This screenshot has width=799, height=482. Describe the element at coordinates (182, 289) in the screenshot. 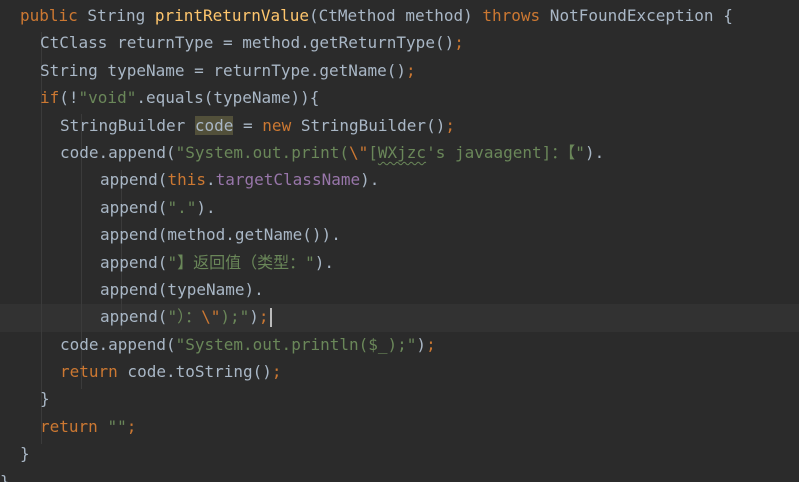

I see `code-token-plain: append(typeName).` at that location.